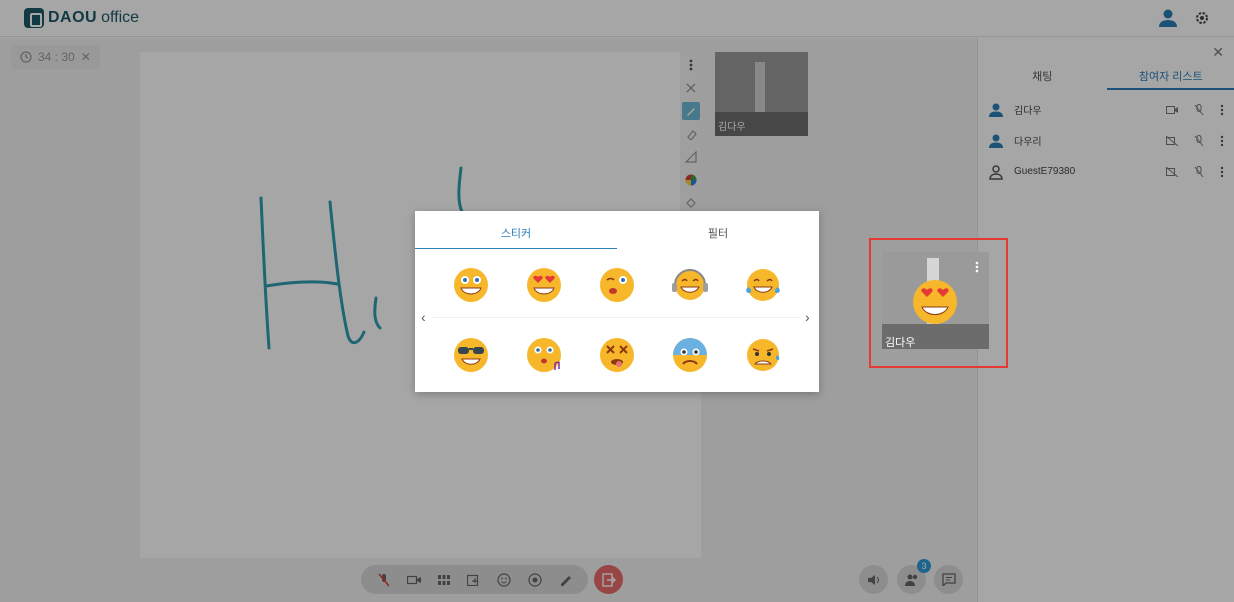 This screenshot has height=602, width=1234. What do you see at coordinates (690, 355) in the screenshot?
I see `fearful-face-icon` at bounding box center [690, 355].